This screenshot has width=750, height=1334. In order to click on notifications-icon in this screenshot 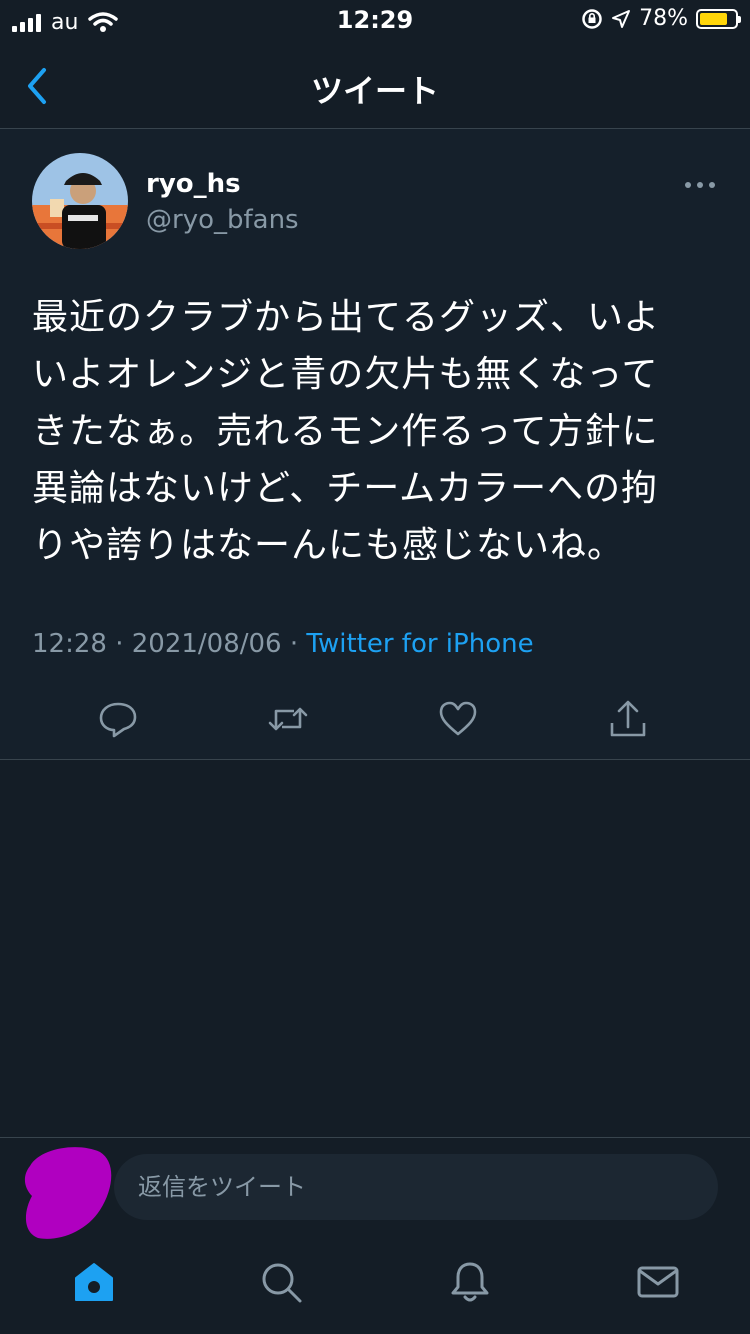, I will do `click(470, 1282)`.